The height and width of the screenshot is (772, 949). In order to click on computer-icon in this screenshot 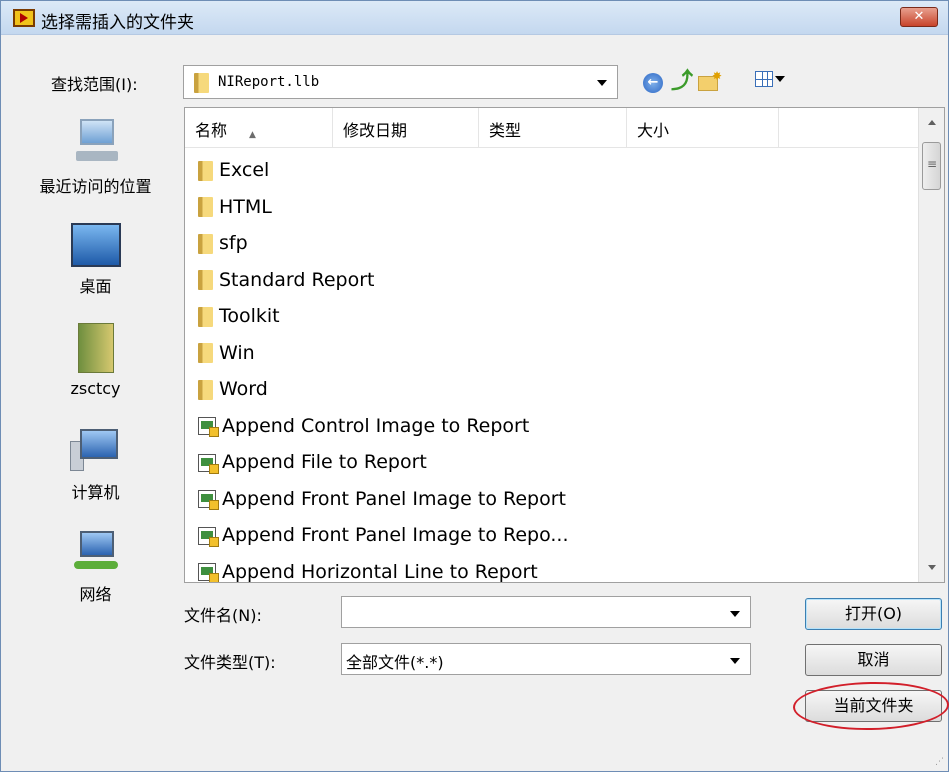, I will do `click(95, 450)`.